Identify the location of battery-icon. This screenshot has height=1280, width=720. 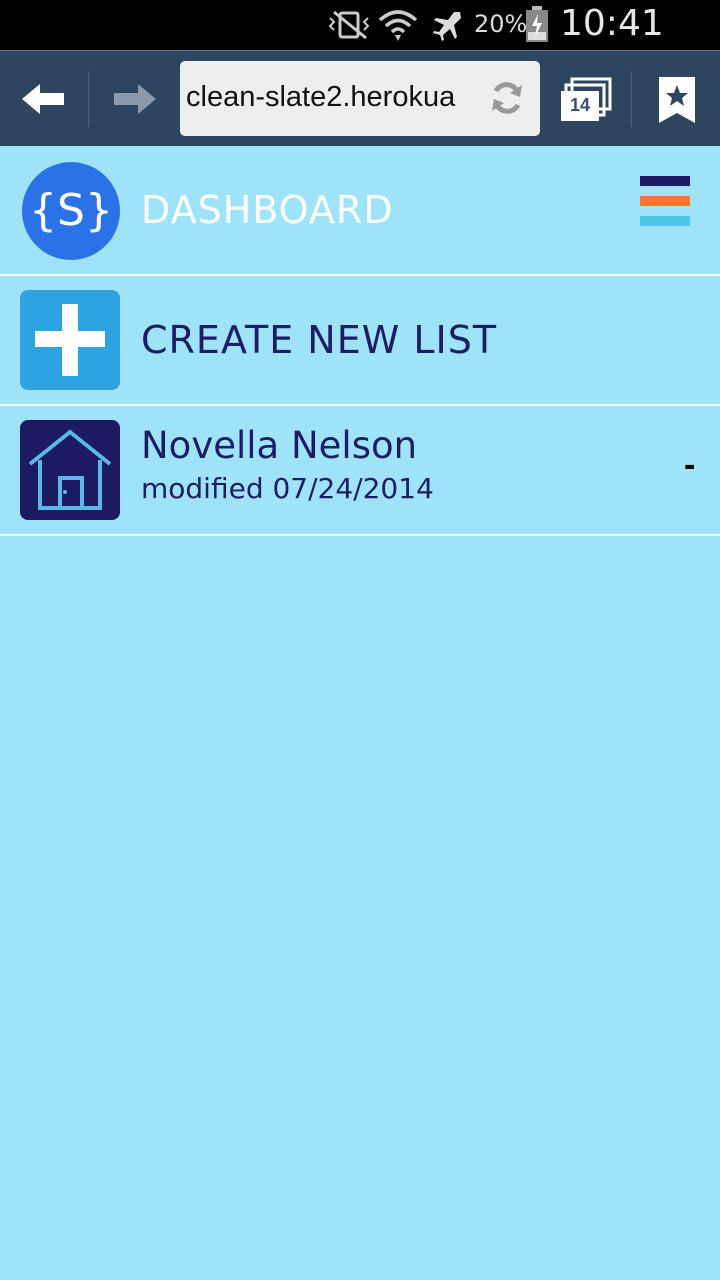
(537, 27).